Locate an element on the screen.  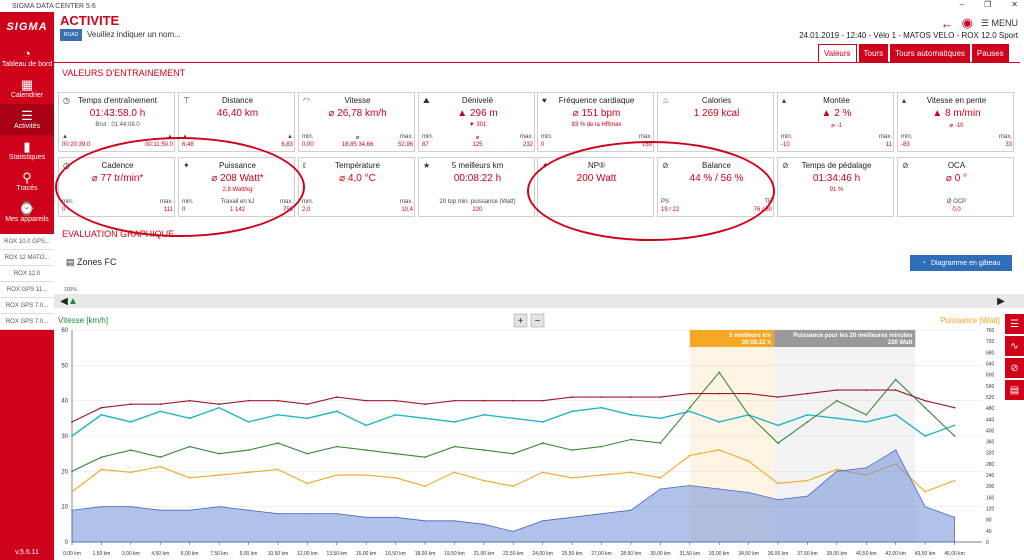
tab-3: Pauses is located at coordinates (990, 53).